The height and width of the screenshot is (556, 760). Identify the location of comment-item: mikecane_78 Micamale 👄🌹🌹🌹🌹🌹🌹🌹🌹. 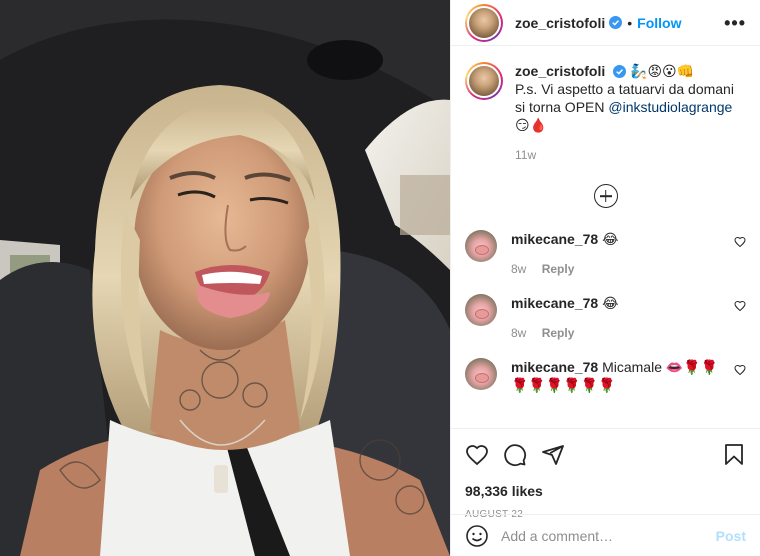
(605, 376).